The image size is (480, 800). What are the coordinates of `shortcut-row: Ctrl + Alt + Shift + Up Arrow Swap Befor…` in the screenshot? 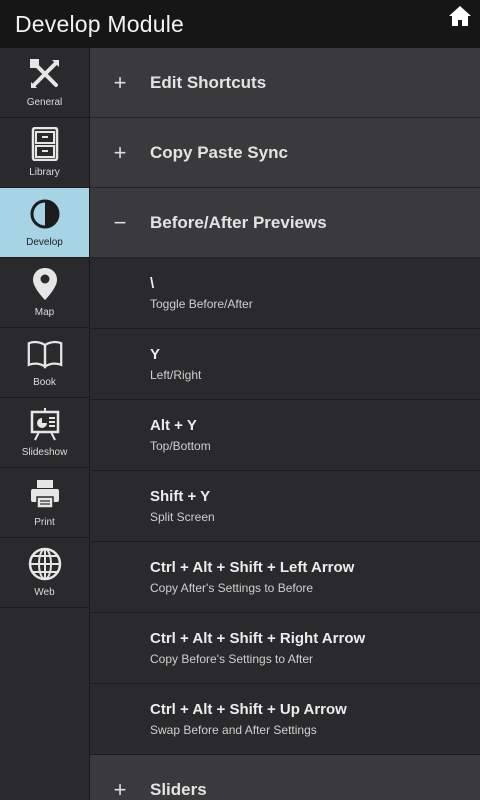 It's located at (285, 719).